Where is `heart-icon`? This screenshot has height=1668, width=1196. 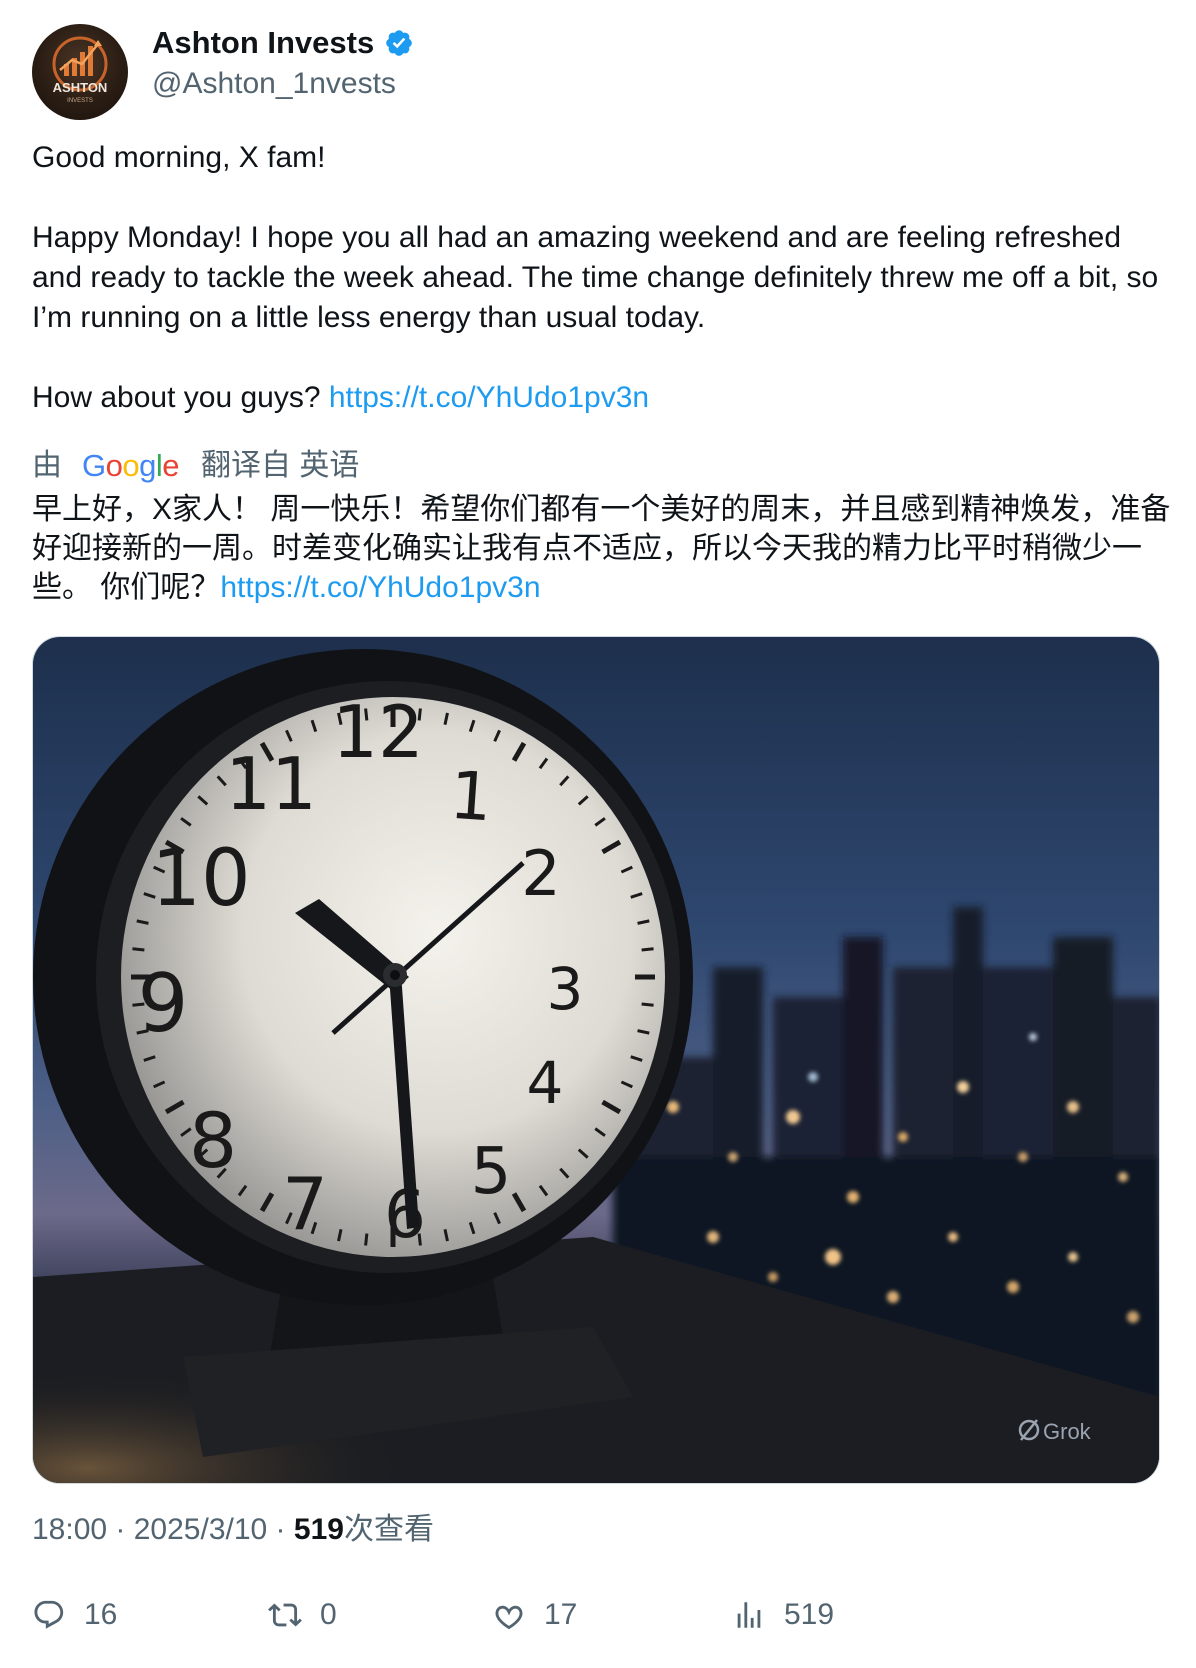 heart-icon is located at coordinates (509, 1617).